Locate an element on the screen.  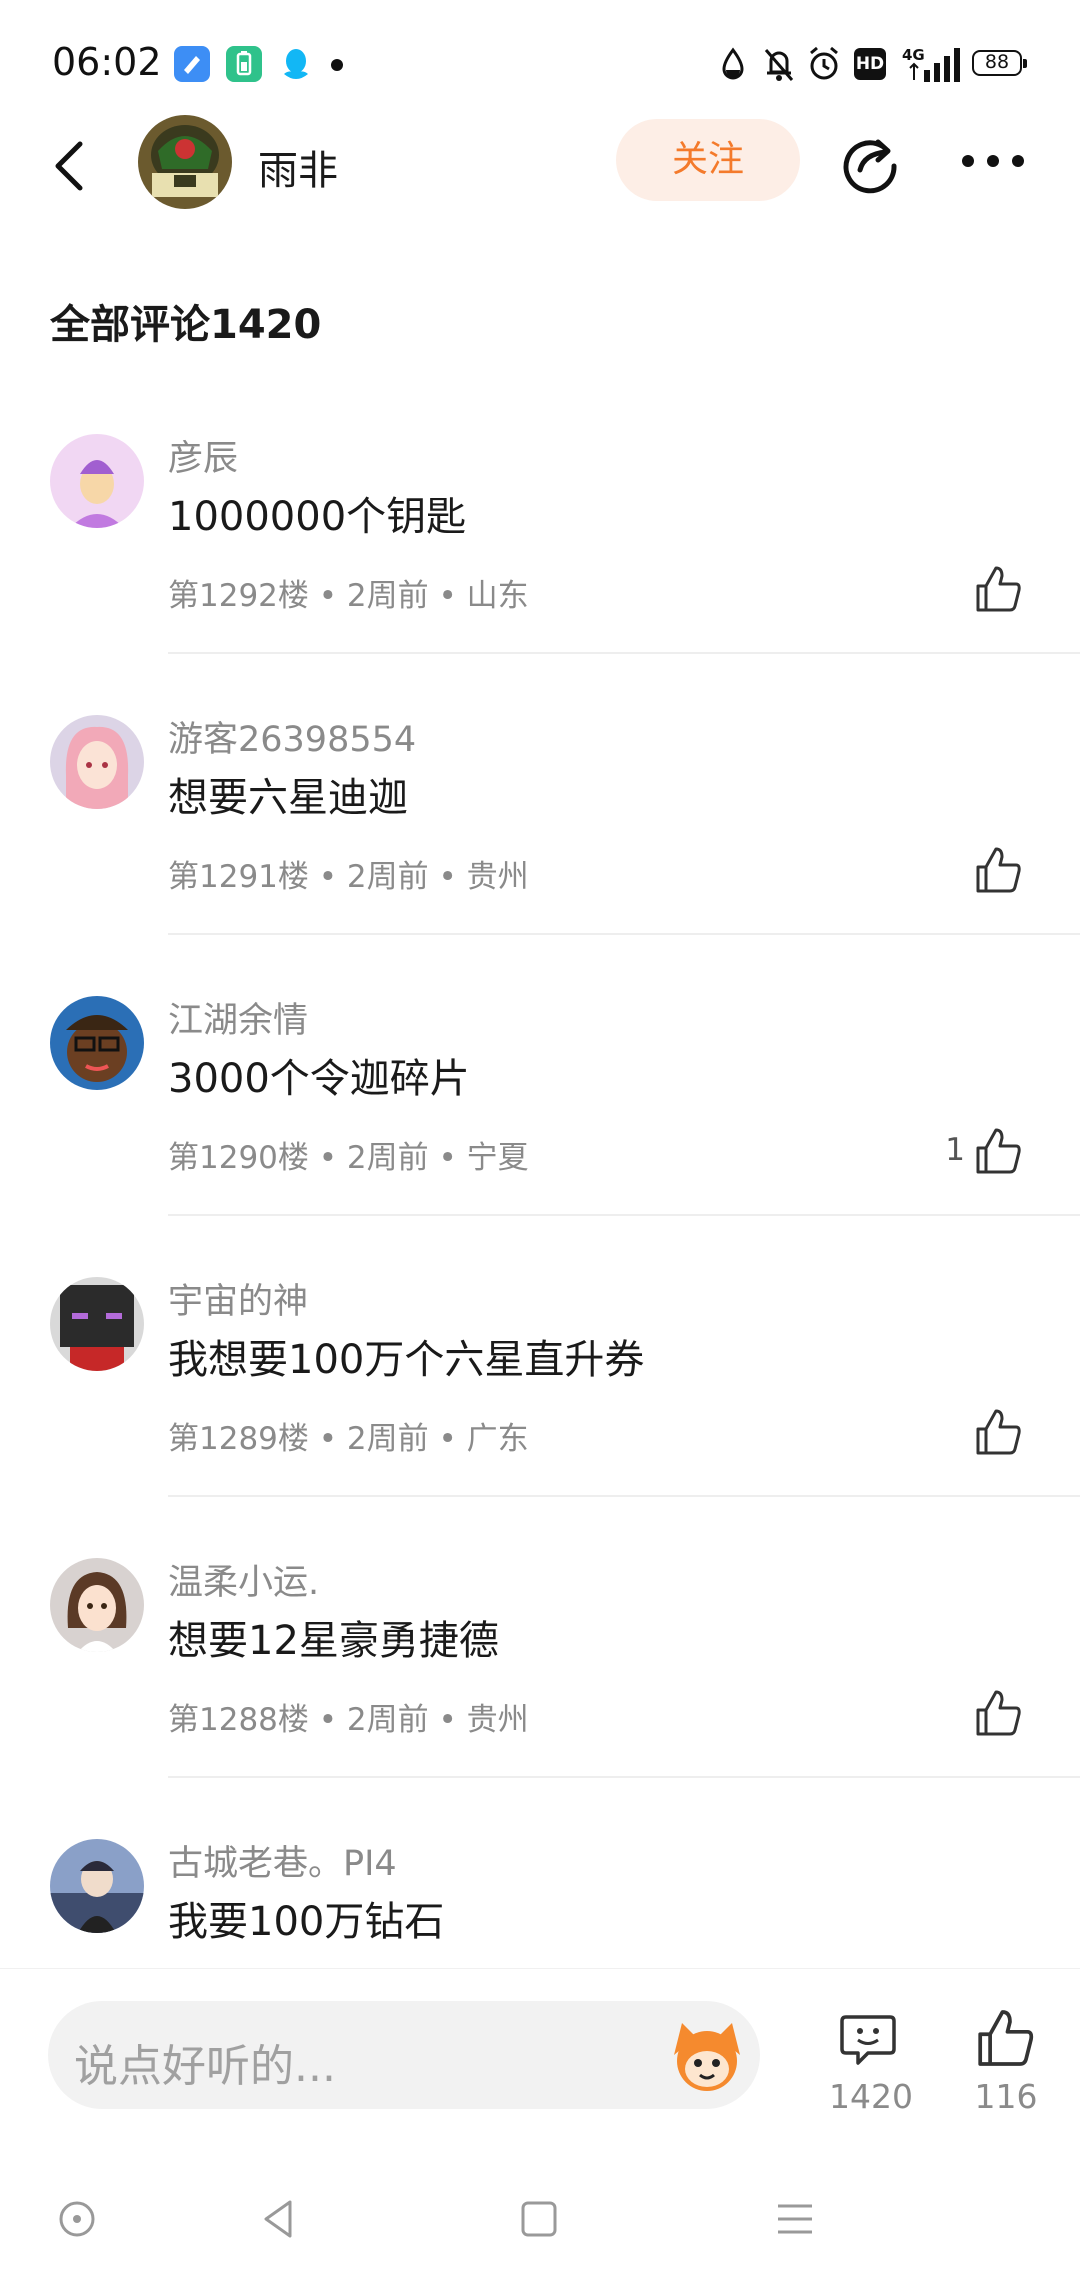
comment-item: 宇宙的神 我想要100万个六星直升券 第1289楼 • 2周前 • 广东 is located at coordinates (540, 1383).